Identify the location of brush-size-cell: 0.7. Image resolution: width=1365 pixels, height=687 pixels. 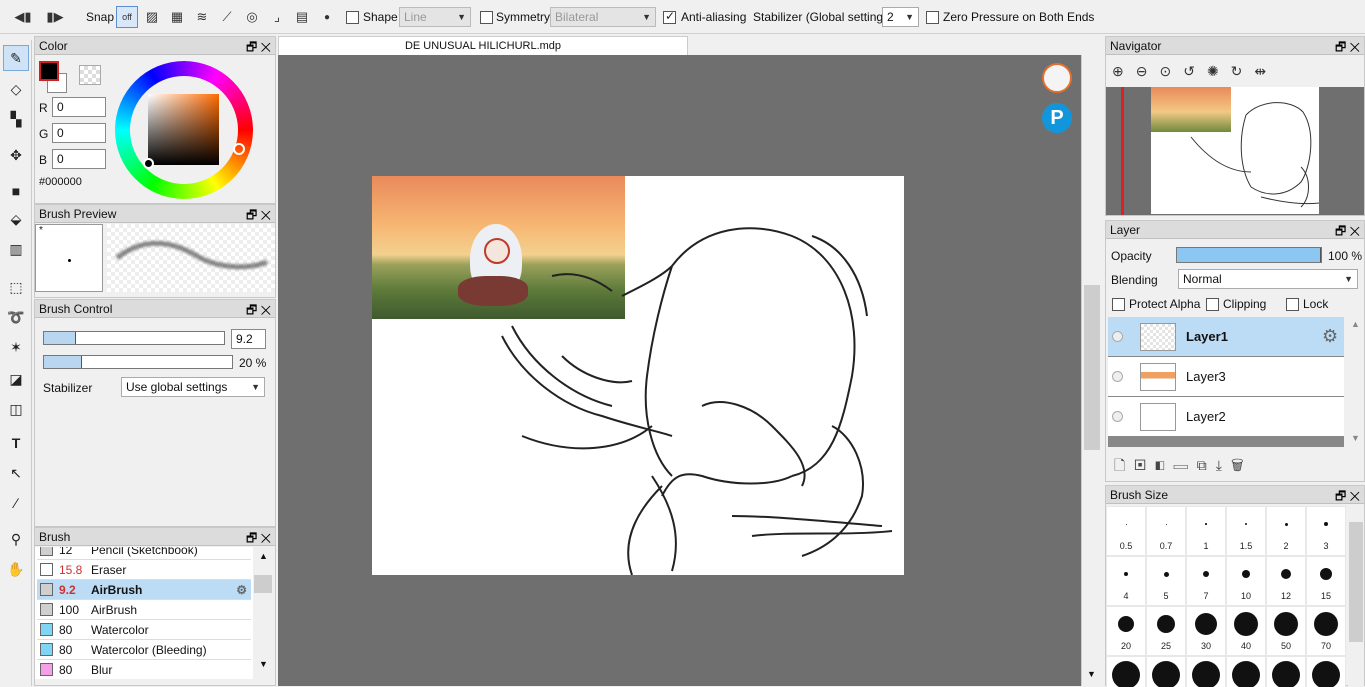
(1166, 531).